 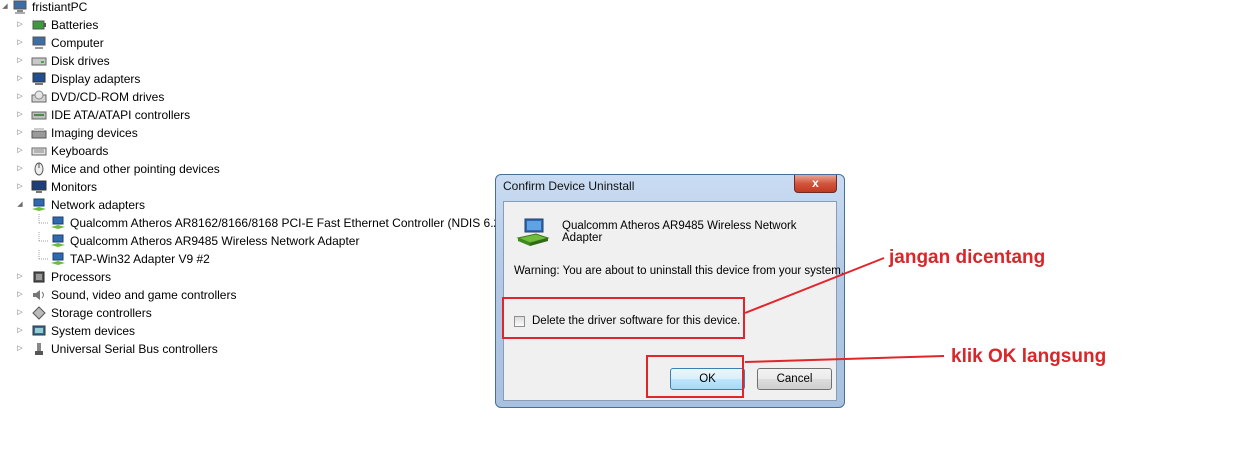 I want to click on ok-pointer-line, so click(x=844, y=359).